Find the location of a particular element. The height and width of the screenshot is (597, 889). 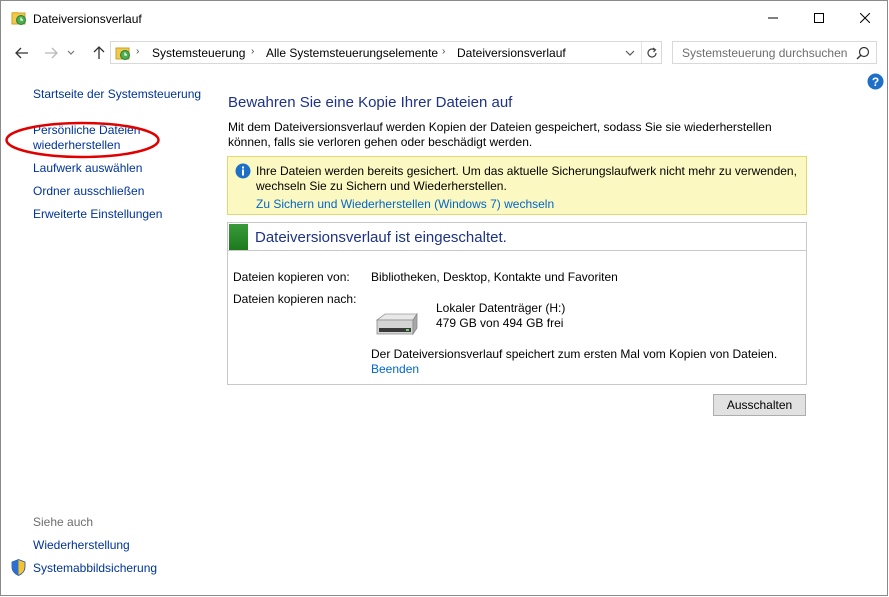

close-icon is located at coordinates (865, 18).